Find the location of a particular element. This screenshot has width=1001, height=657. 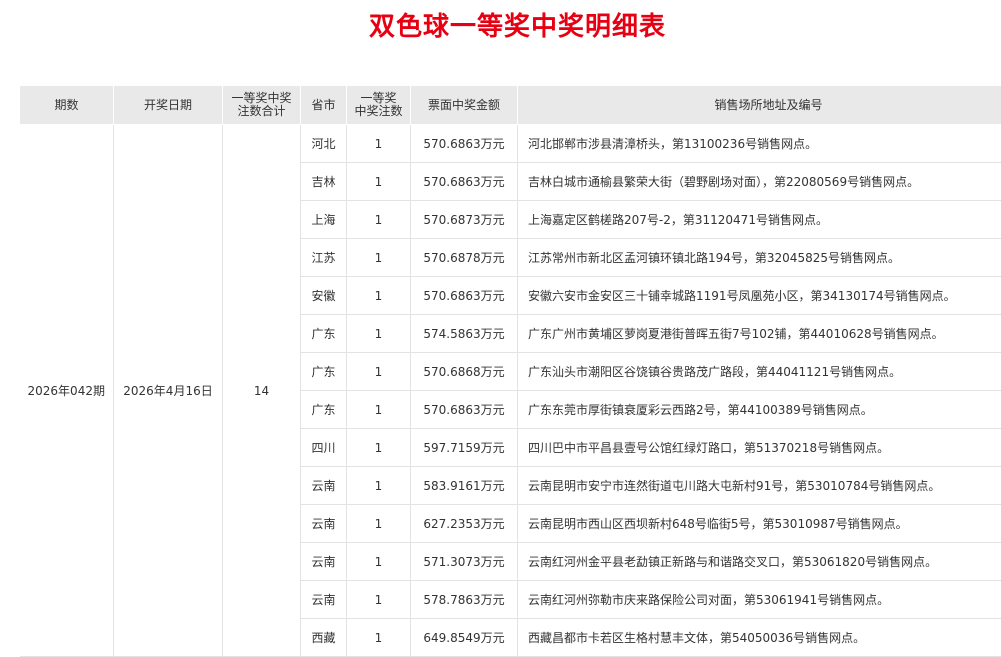

header-period: 期数 is located at coordinates (67, 105).